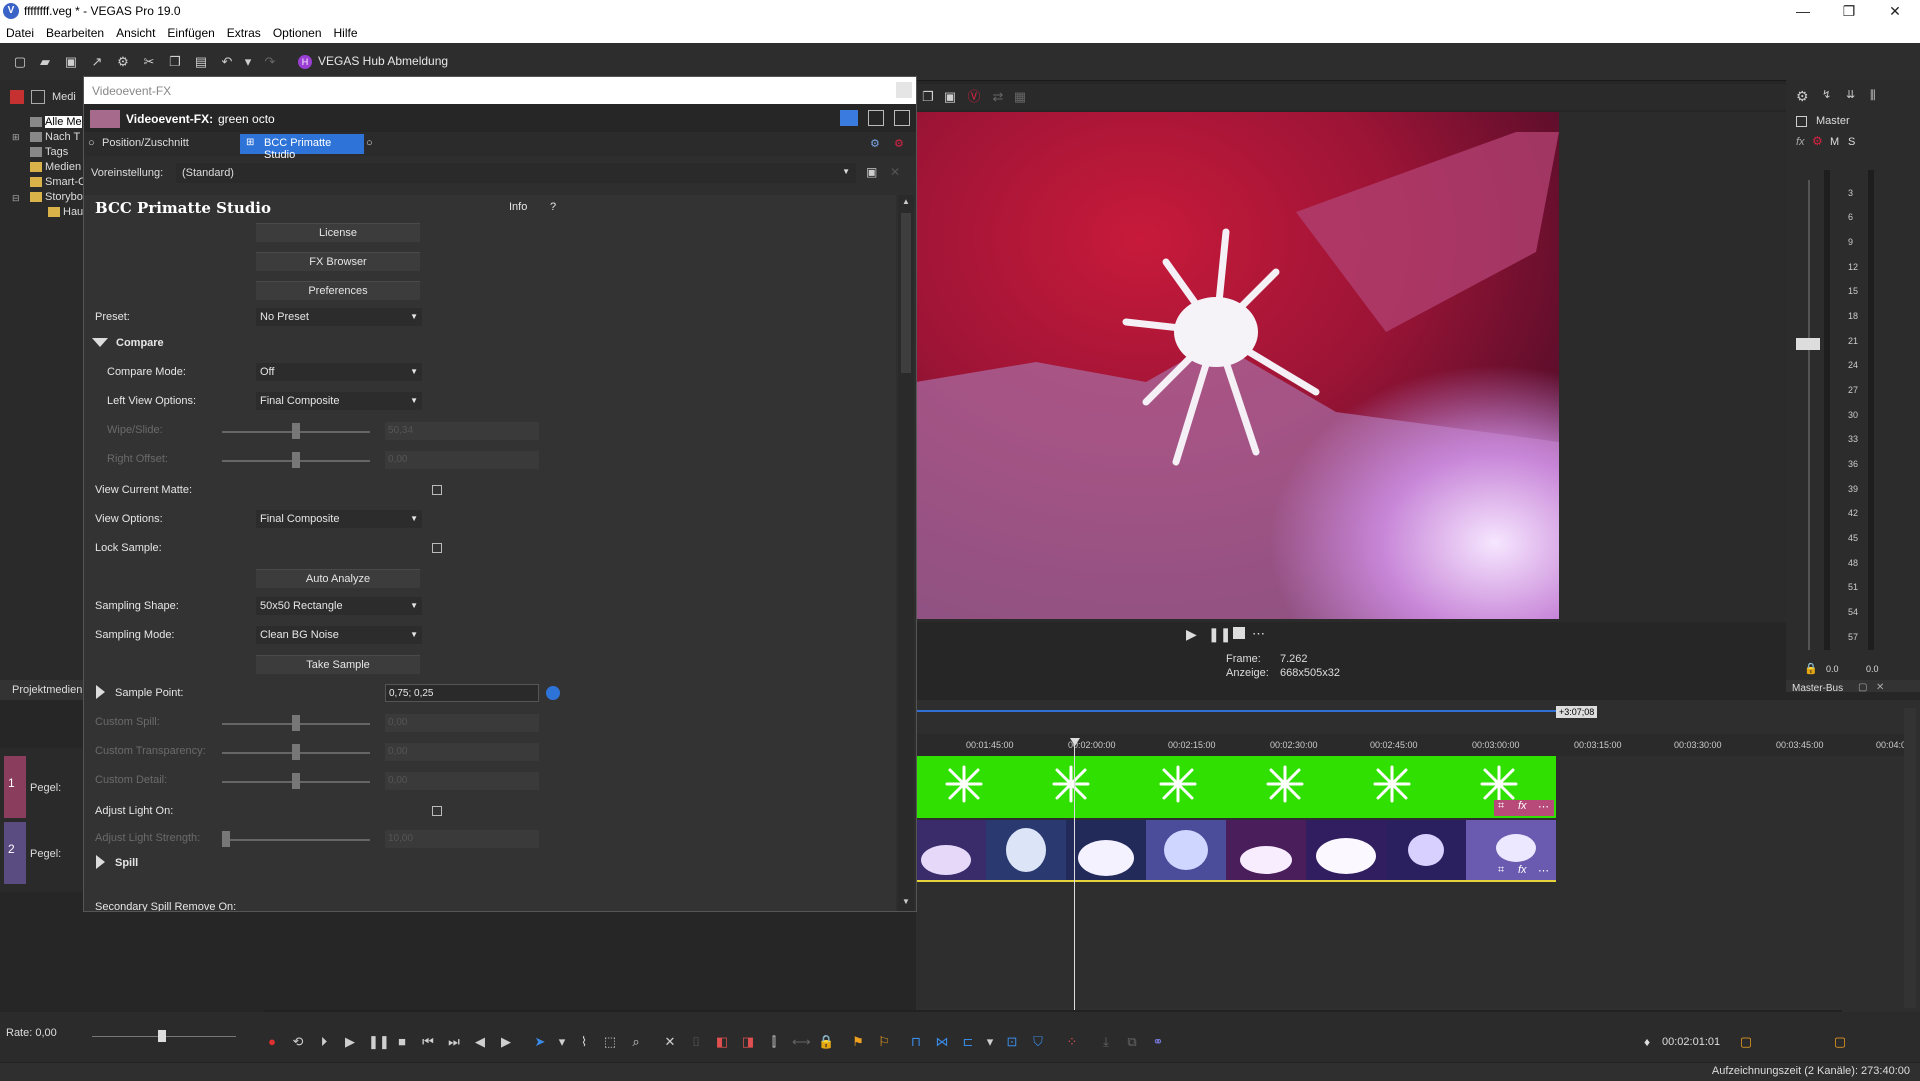 Image resolution: width=1920 pixels, height=1081 pixels. What do you see at coordinates (1258, 634) in the screenshot?
I see `preview-more-icon: ⋯` at bounding box center [1258, 634].